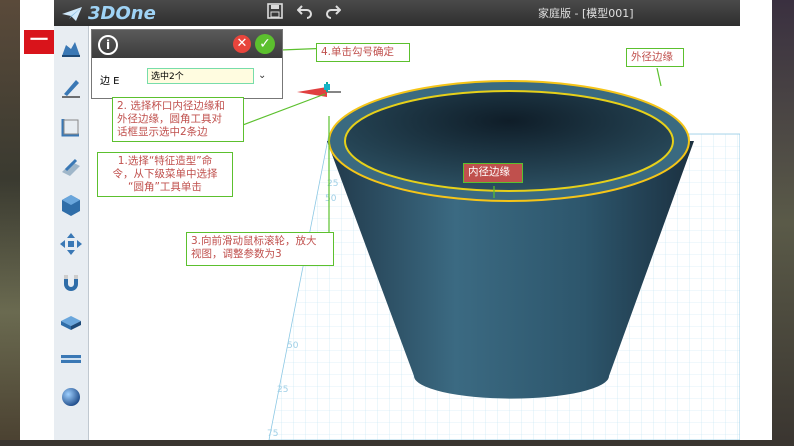 This screenshot has width=794, height=446. Describe the element at coordinates (236, 254) in the screenshot. I see `callout-line: 视图，调整参数为3` at that location.